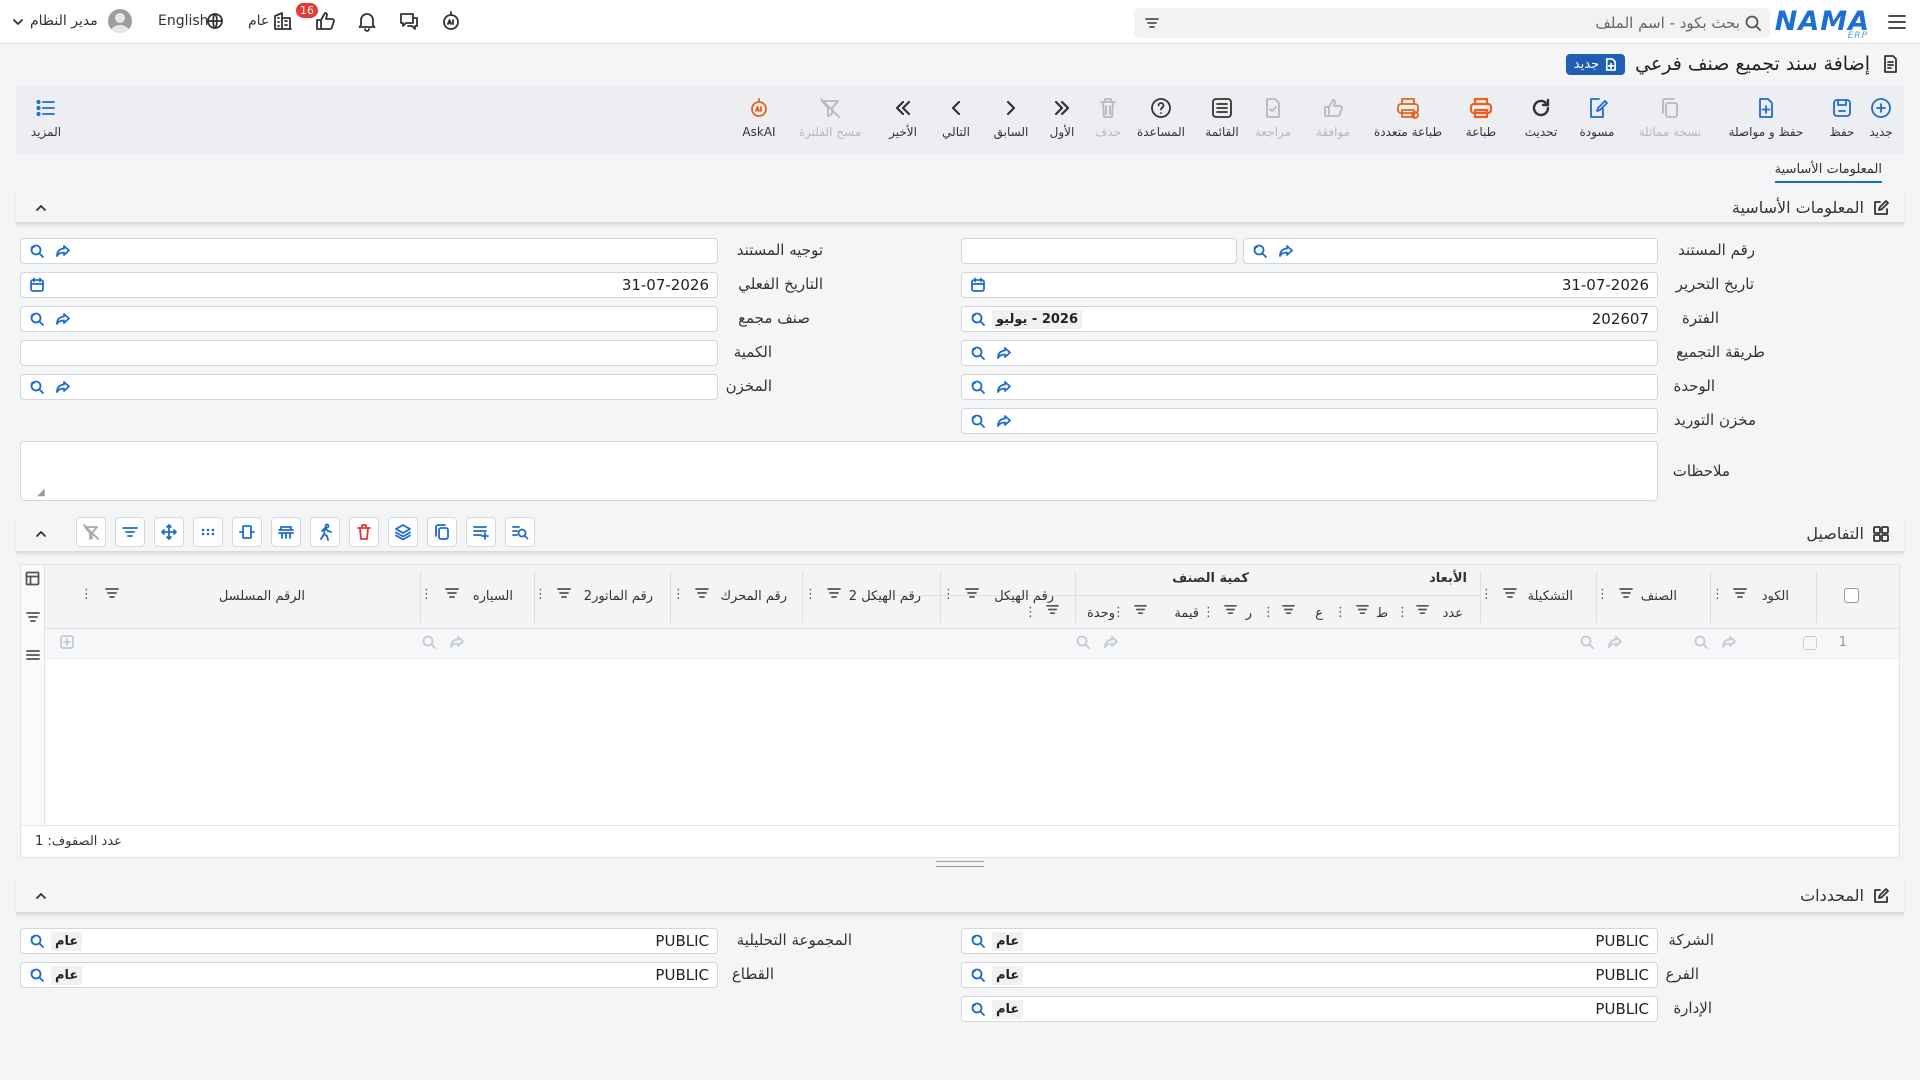 This screenshot has width=1920, height=1080. What do you see at coordinates (618, 596) in the screenshot?
I see `col-motor-2: رقم الماتور2` at bounding box center [618, 596].